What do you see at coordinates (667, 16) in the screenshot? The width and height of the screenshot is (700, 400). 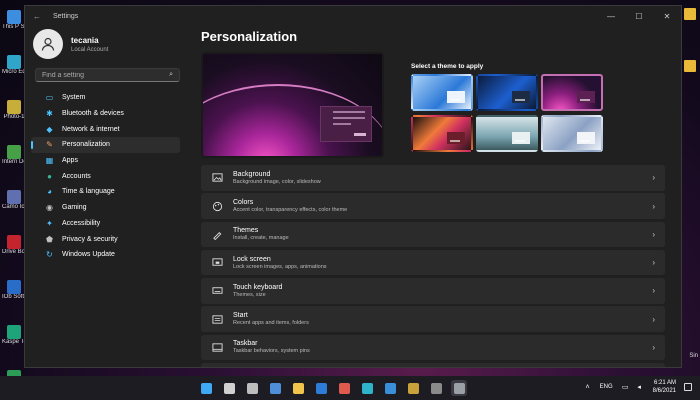 I see `close-button: ✕` at bounding box center [667, 16].